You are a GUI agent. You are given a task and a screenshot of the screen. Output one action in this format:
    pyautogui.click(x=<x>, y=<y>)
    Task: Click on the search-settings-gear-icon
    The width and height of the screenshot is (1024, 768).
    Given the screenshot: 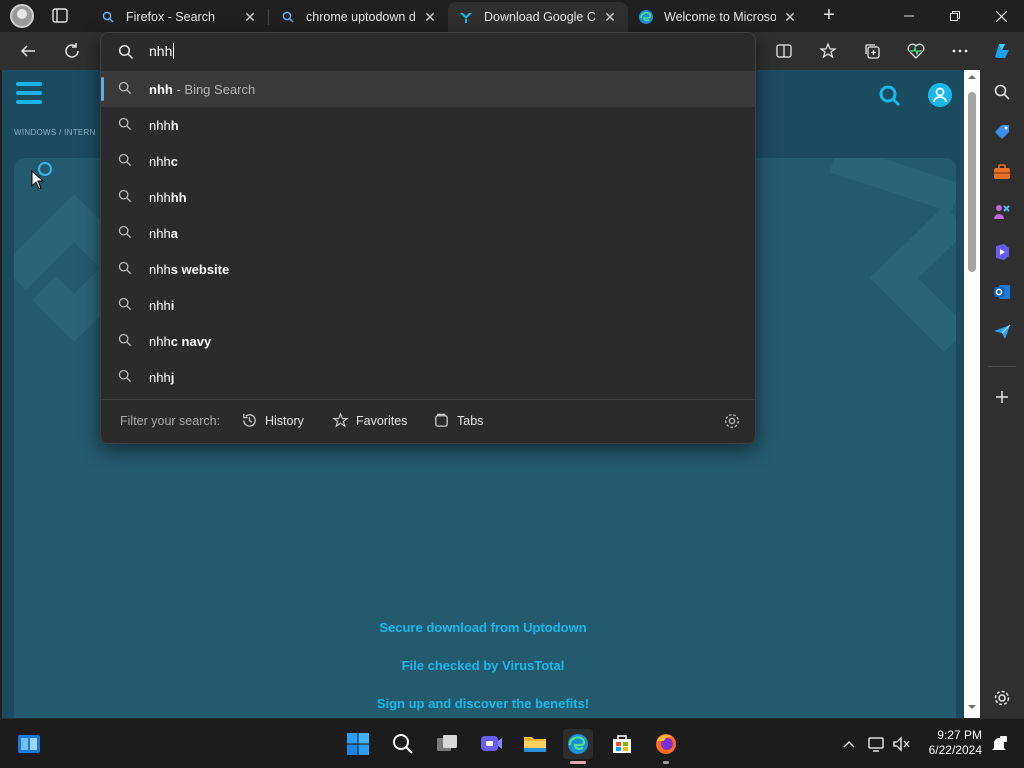 What is the action you would take?
    pyautogui.click(x=732, y=423)
    